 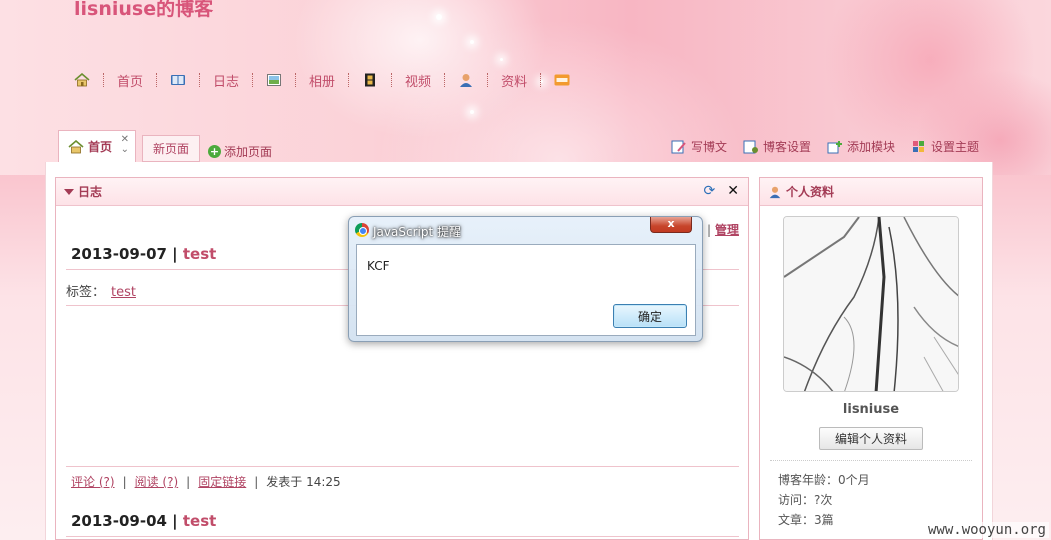 I want to click on entry-date: 2013-09-07, so click(x=119, y=254).